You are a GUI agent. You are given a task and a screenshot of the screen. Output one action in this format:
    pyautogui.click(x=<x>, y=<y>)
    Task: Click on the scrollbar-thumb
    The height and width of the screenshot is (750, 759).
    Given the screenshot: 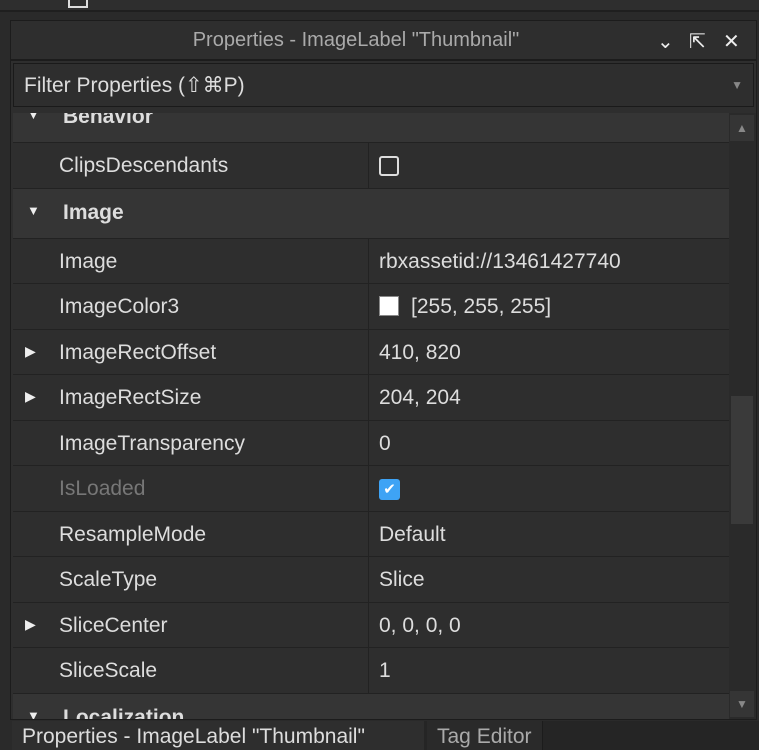 What is the action you would take?
    pyautogui.click(x=742, y=460)
    